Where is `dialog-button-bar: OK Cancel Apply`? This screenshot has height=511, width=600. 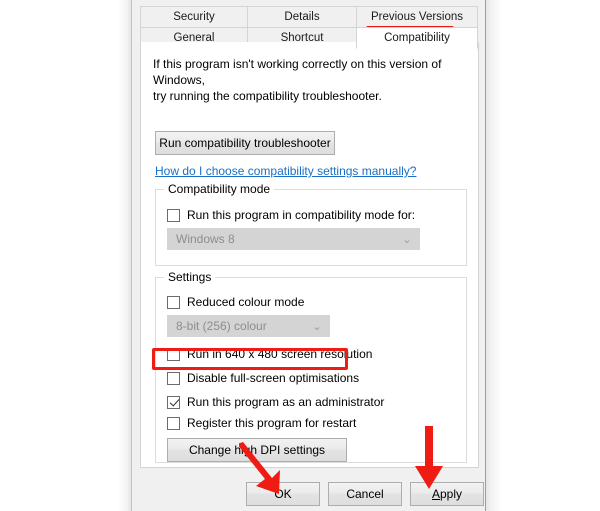 dialog-button-bar: OK Cancel Apply is located at coordinates (308, 490).